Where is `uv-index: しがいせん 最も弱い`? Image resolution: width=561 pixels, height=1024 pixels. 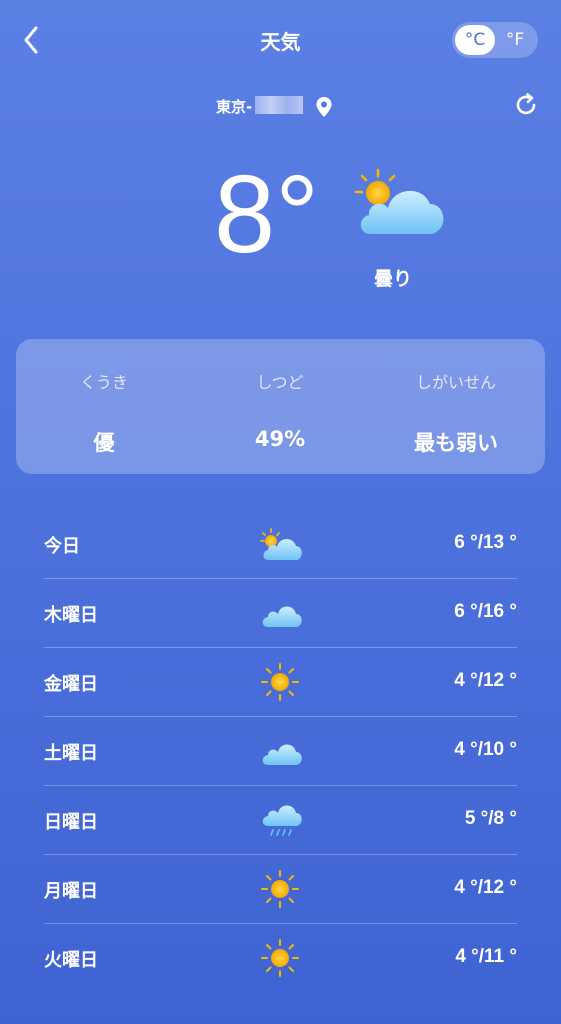
uv-index: しがいせん 最も弱い is located at coordinates (456, 406).